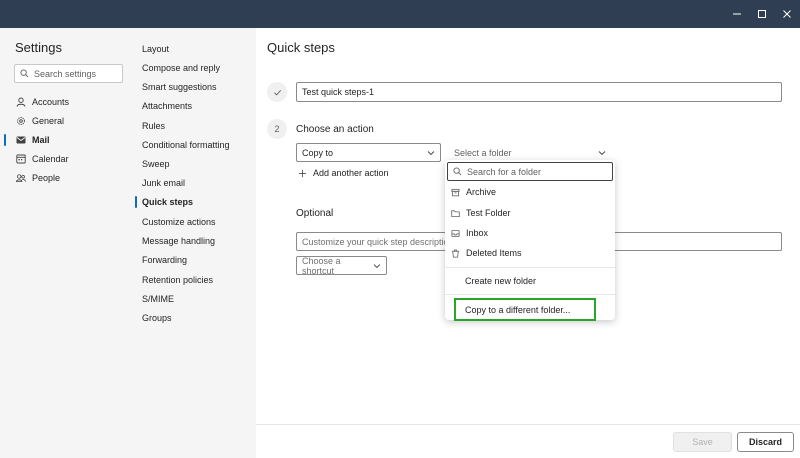  Describe the element at coordinates (765, 442) in the screenshot. I see `discard-button: Discard` at that location.